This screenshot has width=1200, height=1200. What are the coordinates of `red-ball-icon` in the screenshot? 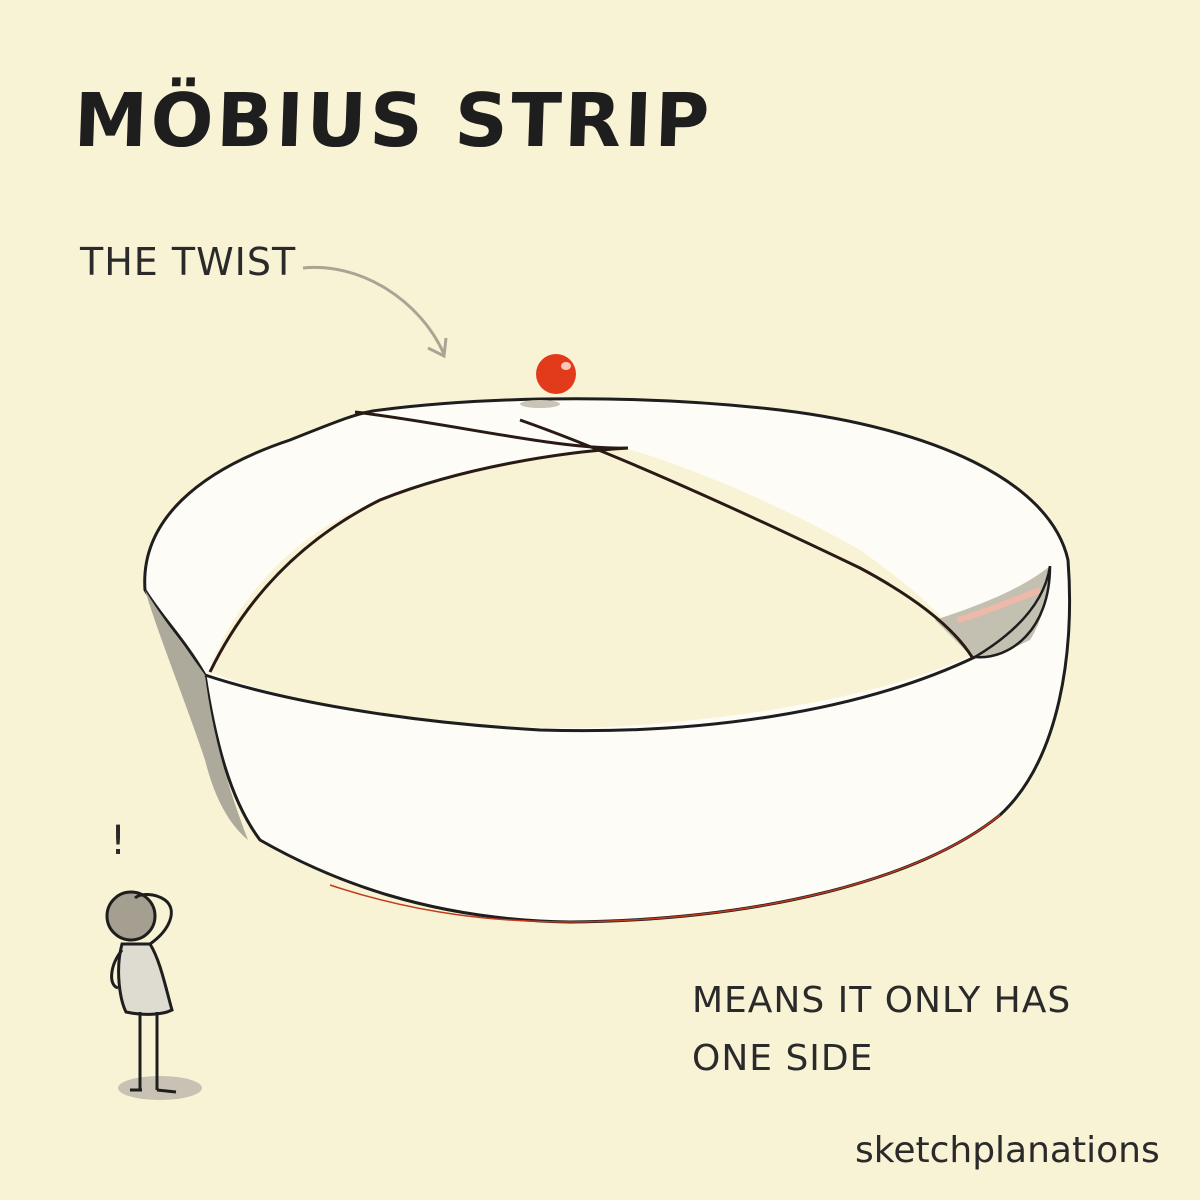 It's located at (556, 374).